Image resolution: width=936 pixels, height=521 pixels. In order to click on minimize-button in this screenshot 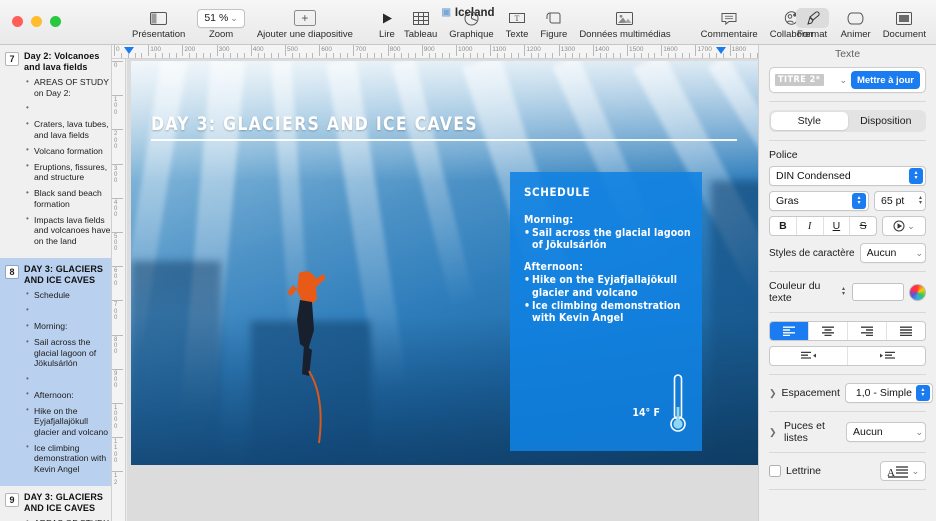, I will do `click(36, 21)`.